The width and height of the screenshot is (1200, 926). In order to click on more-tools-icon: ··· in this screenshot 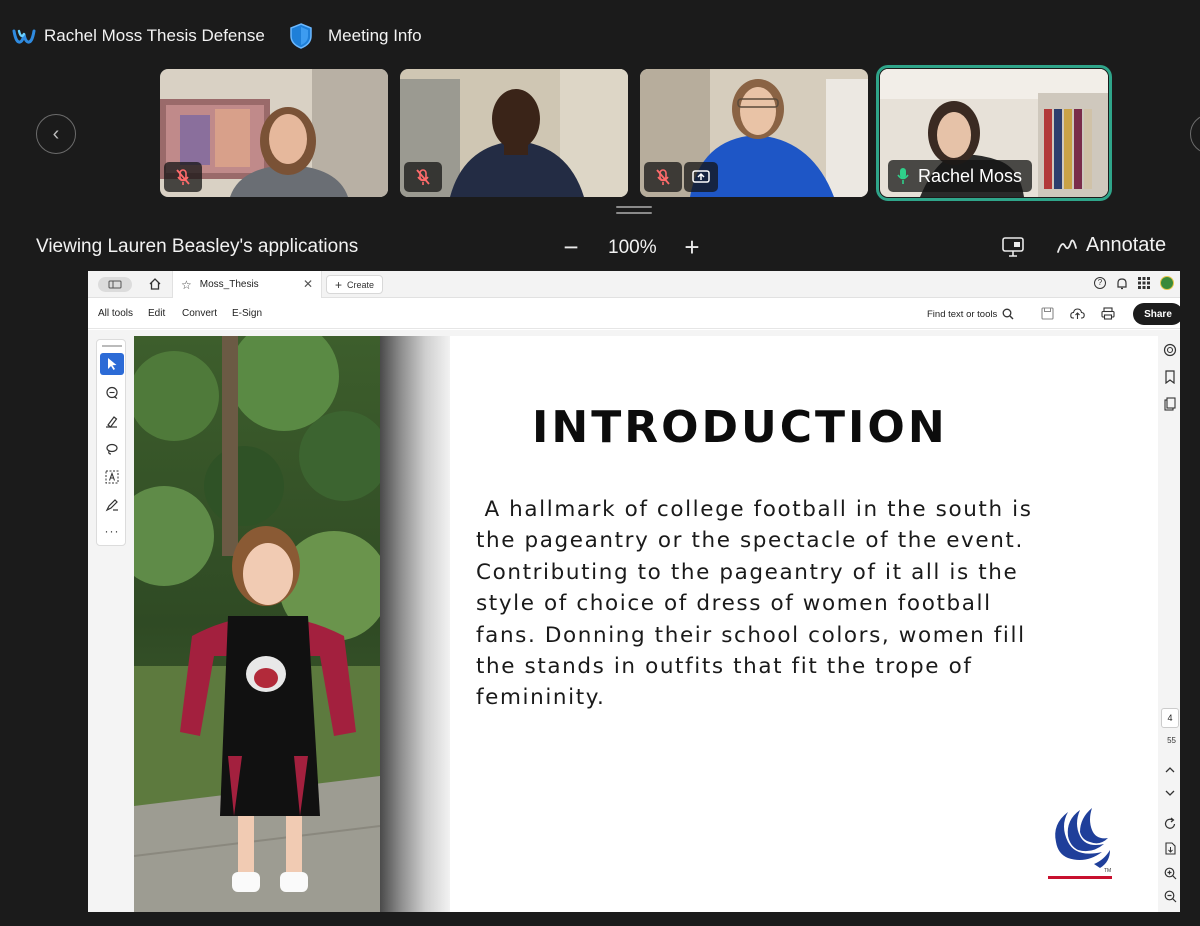, I will do `click(112, 531)`.